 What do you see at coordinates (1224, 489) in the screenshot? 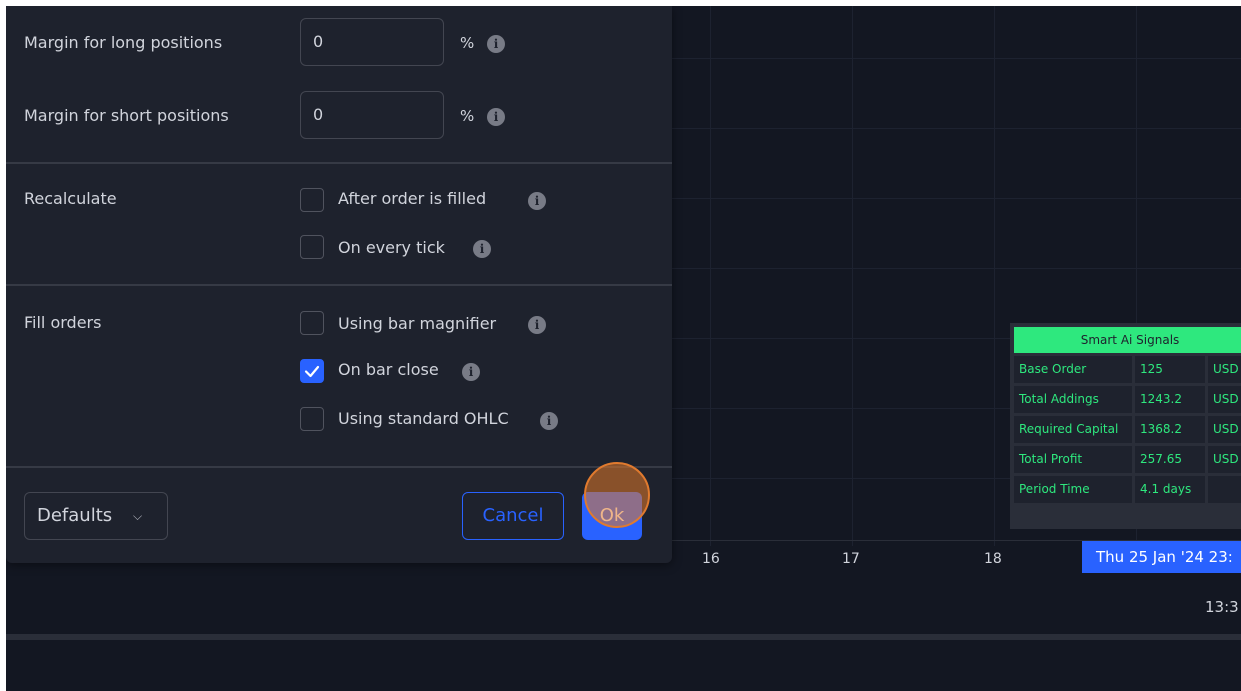
I see `signals-cell-unit` at bounding box center [1224, 489].